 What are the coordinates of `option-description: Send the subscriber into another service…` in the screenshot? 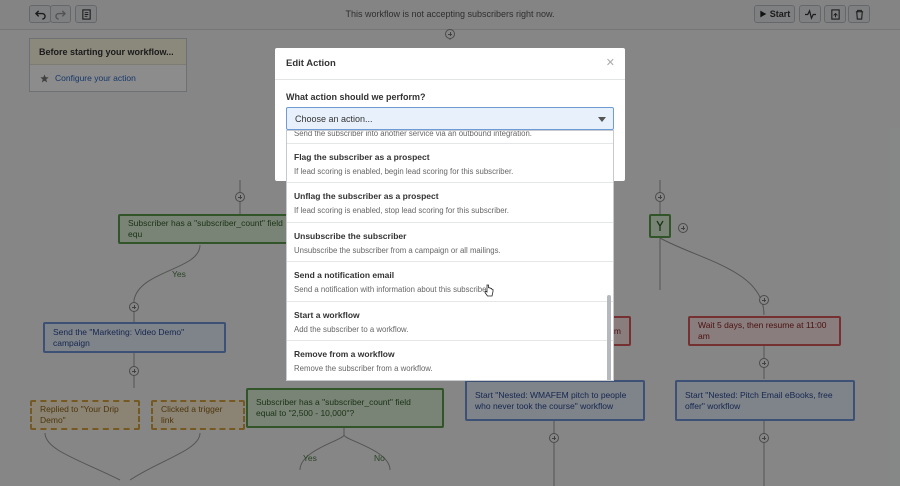 It's located at (413, 134).